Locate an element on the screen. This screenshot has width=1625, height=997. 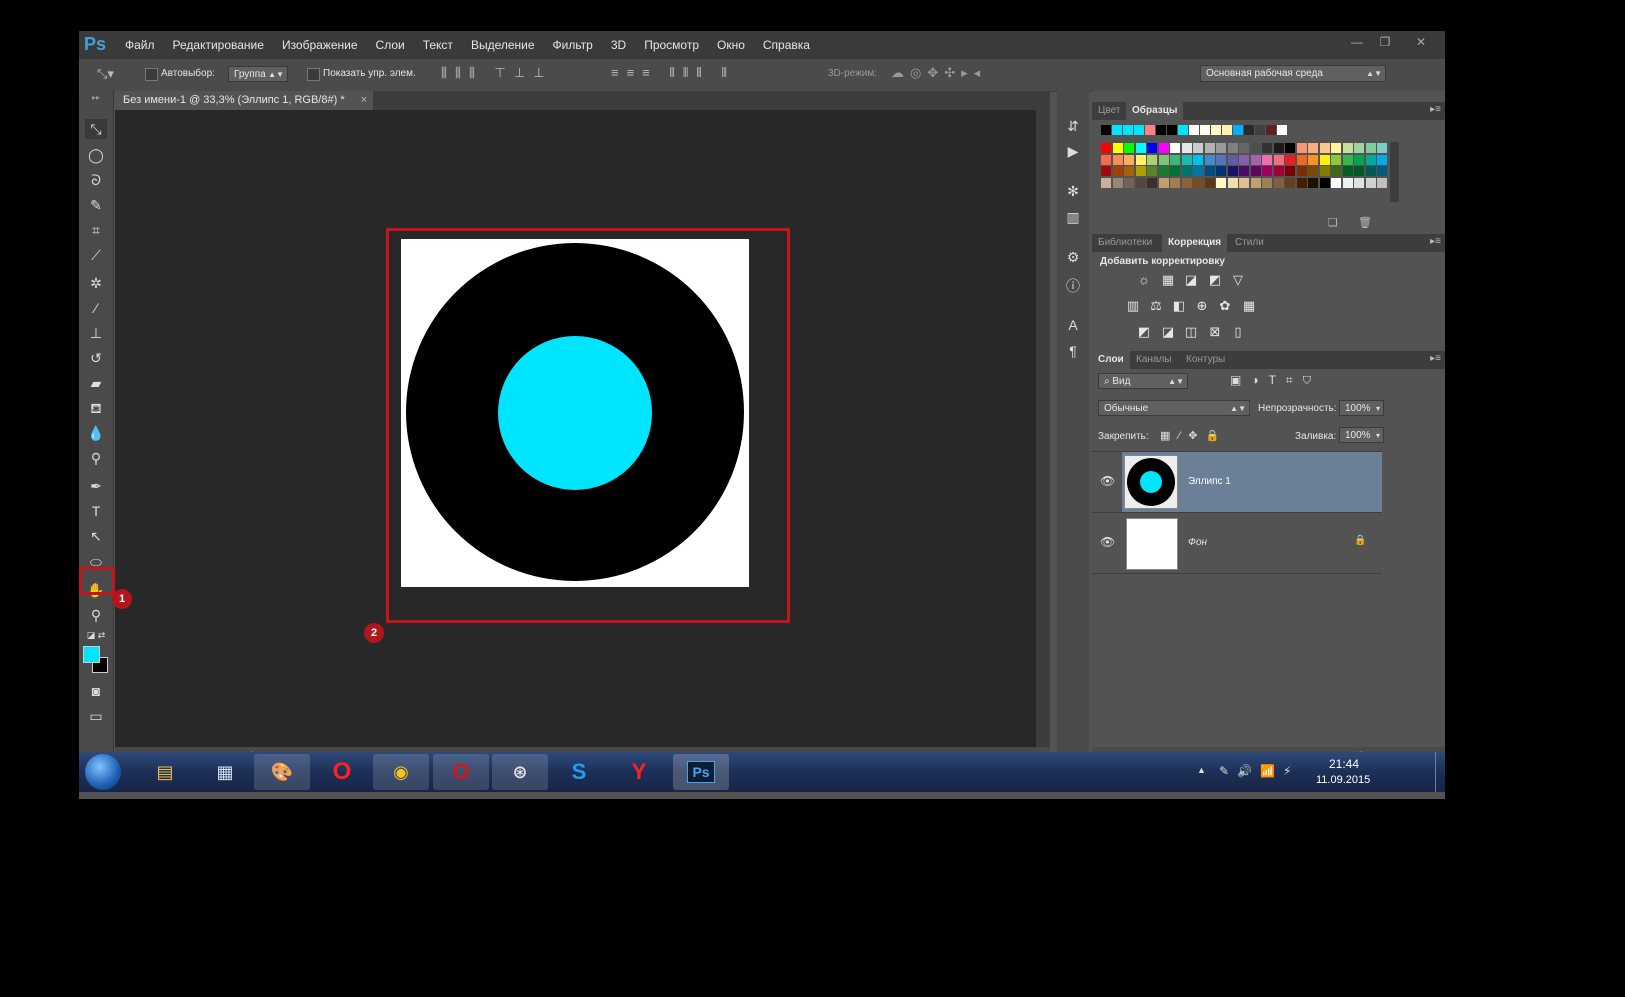
start-button is located at coordinates (103, 772).